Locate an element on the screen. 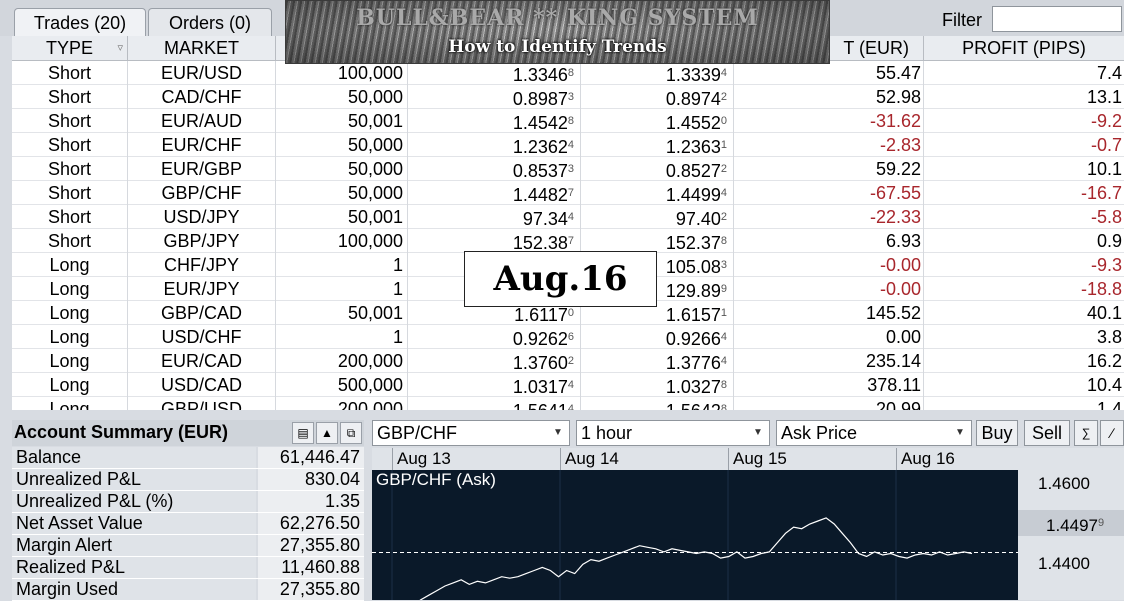  date-tick-label: Aug 14 is located at coordinates (589, 459).